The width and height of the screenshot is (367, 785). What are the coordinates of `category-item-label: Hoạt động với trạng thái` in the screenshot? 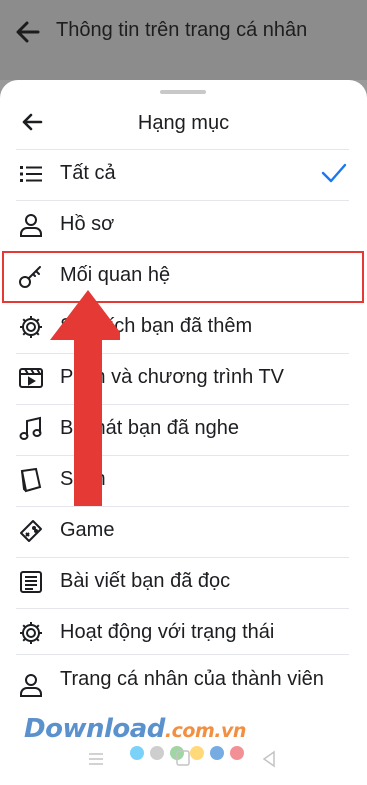 It's located at (167, 632).